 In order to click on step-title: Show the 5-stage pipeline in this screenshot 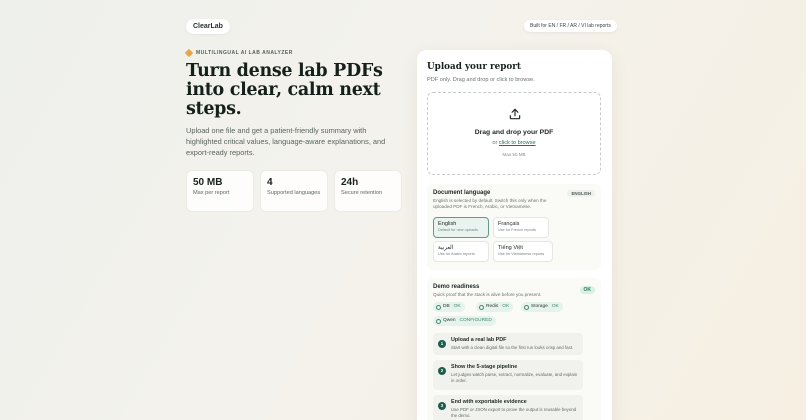, I will do `click(484, 367)`.